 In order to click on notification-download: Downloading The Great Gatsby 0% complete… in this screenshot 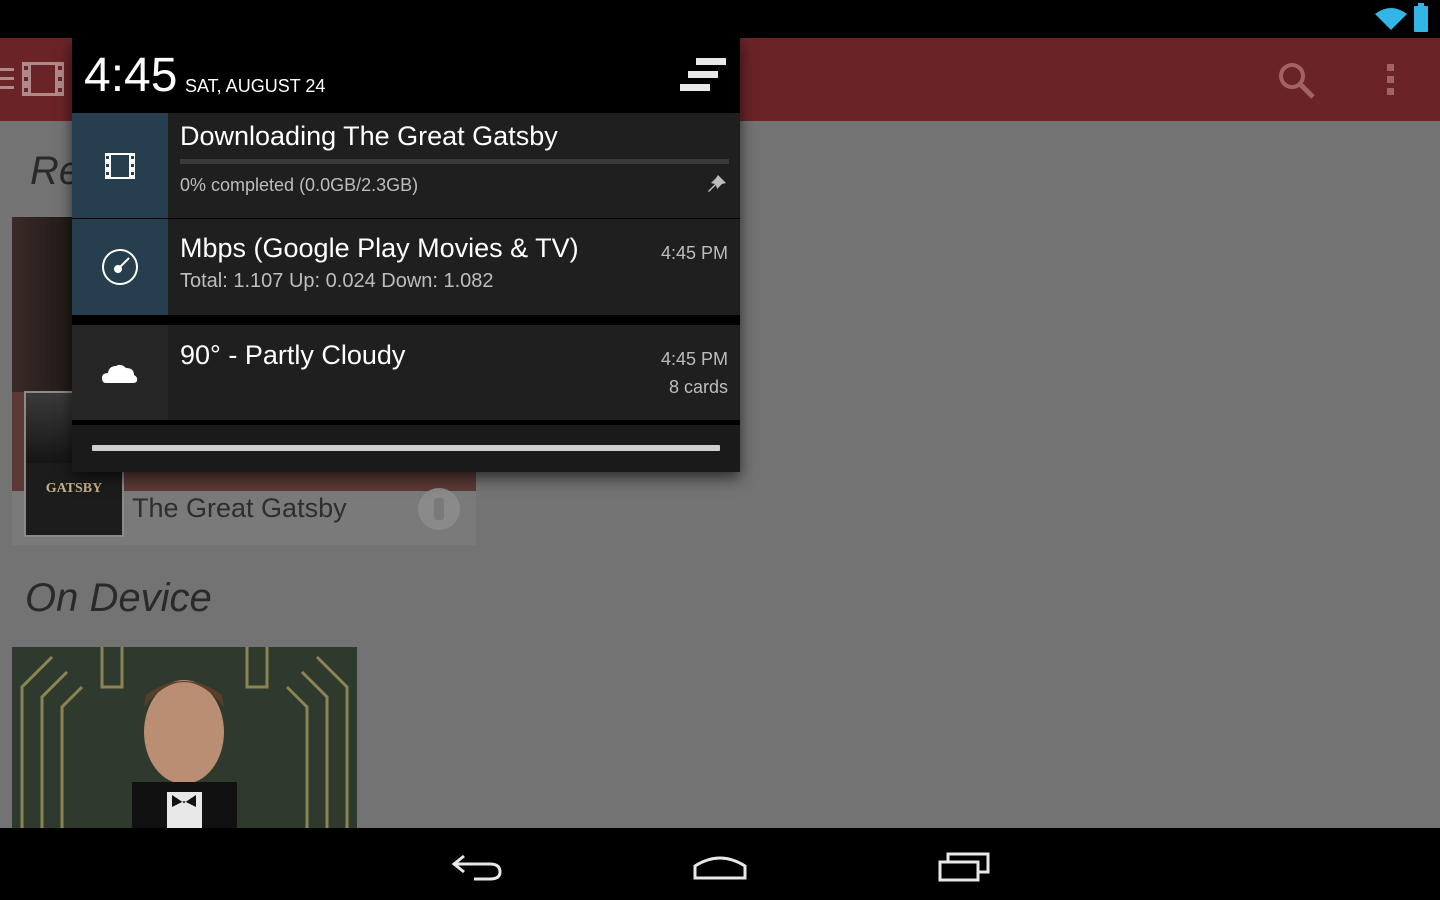, I will do `click(406, 165)`.